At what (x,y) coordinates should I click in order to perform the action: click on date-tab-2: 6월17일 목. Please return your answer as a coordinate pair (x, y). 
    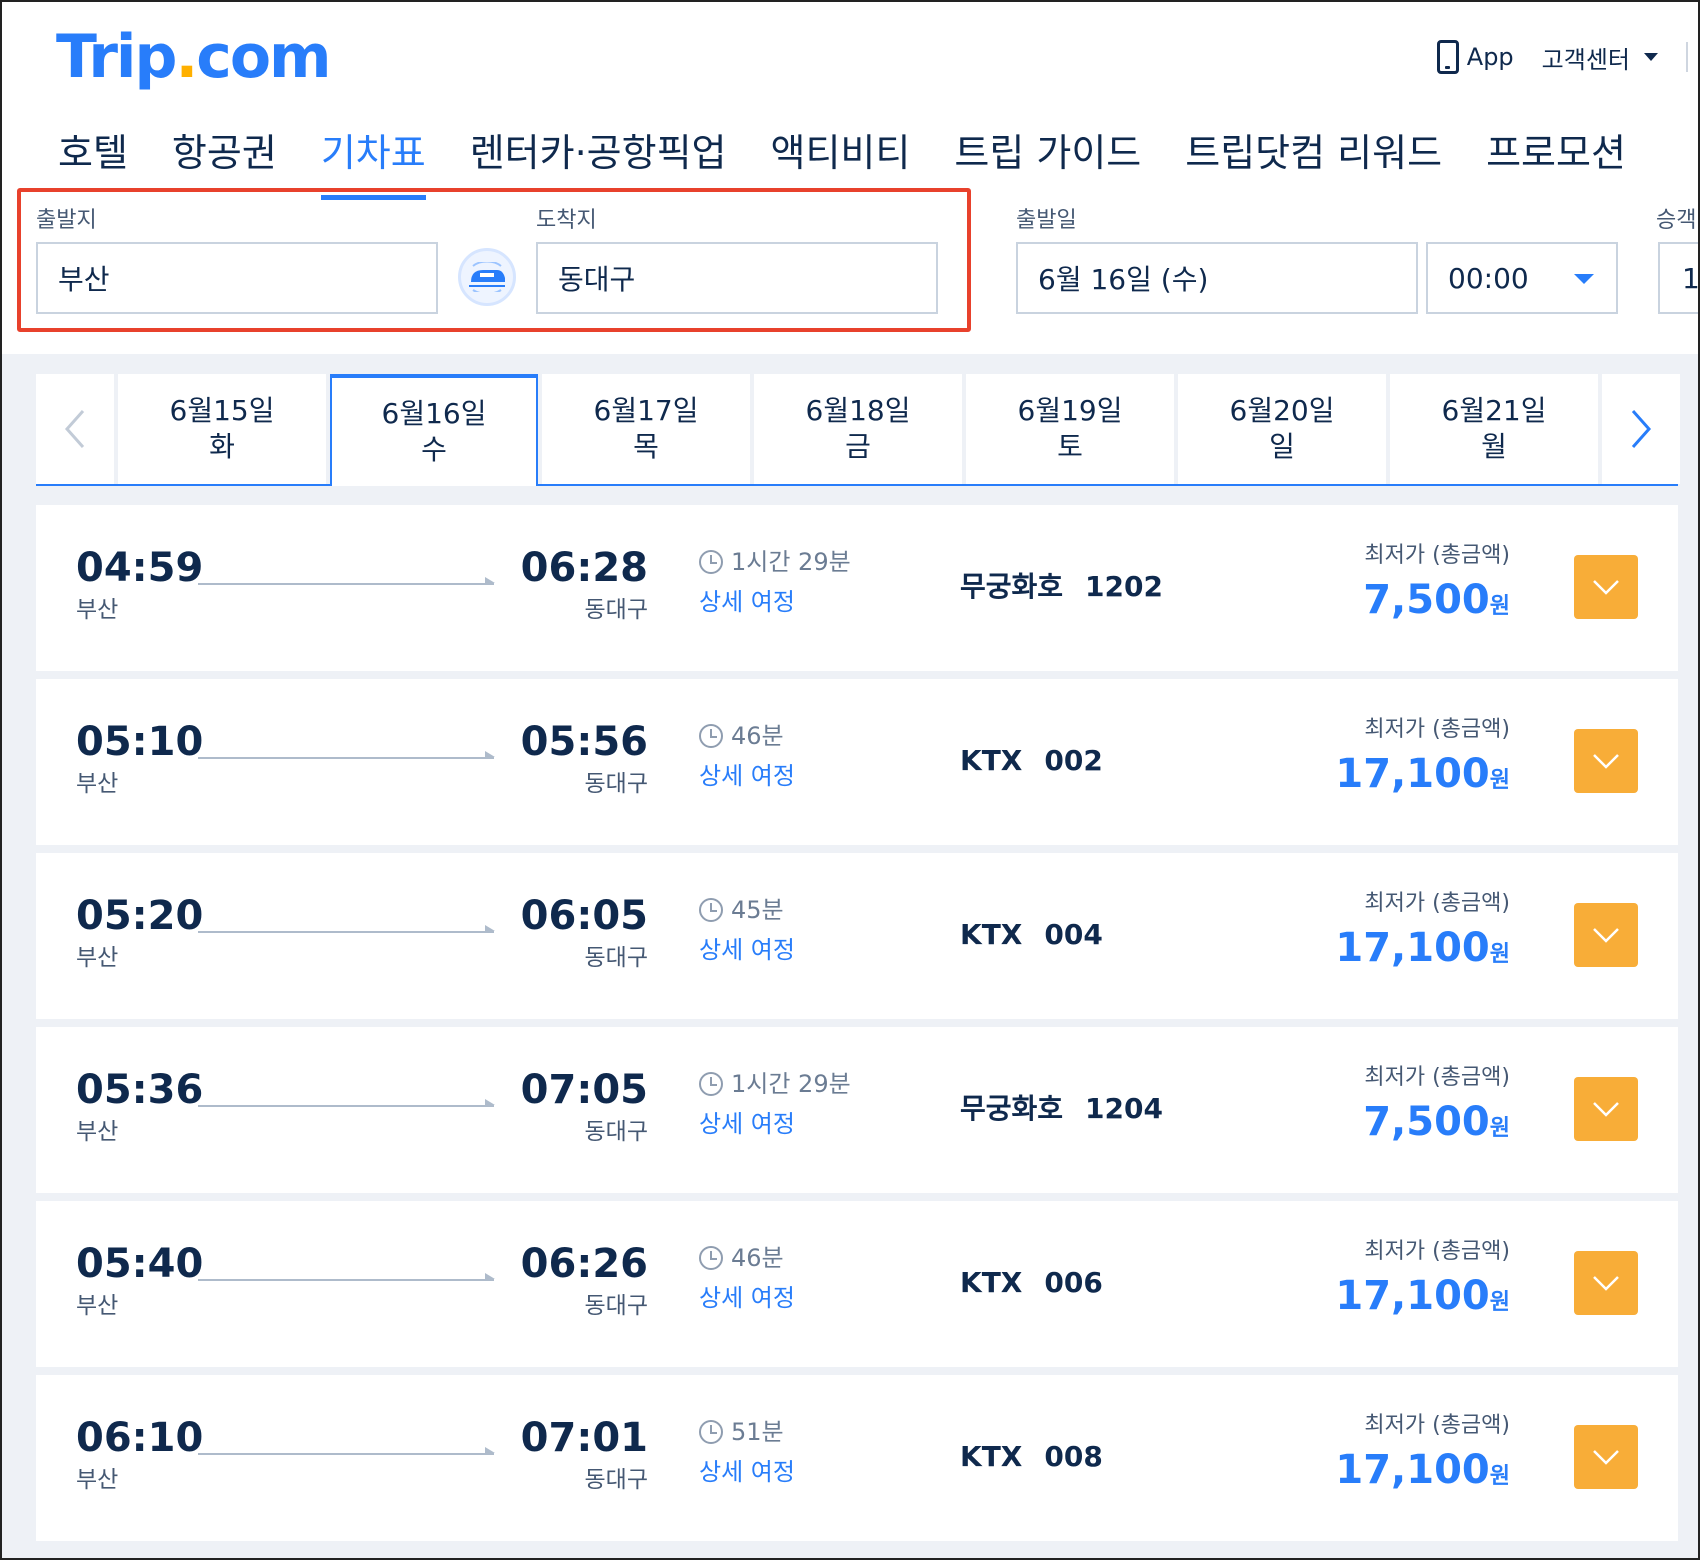
    Looking at the image, I should click on (646, 429).